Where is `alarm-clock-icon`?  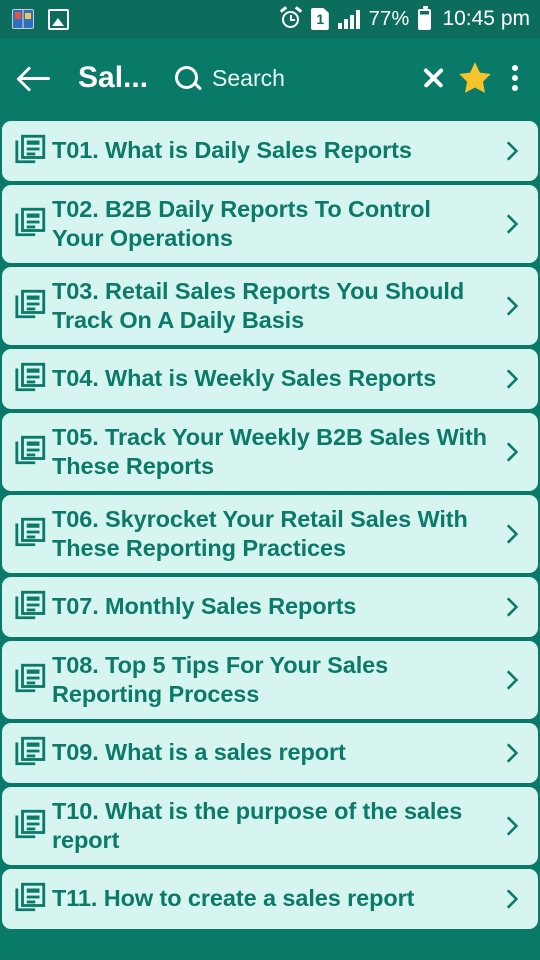 alarm-clock-icon is located at coordinates (290, 18).